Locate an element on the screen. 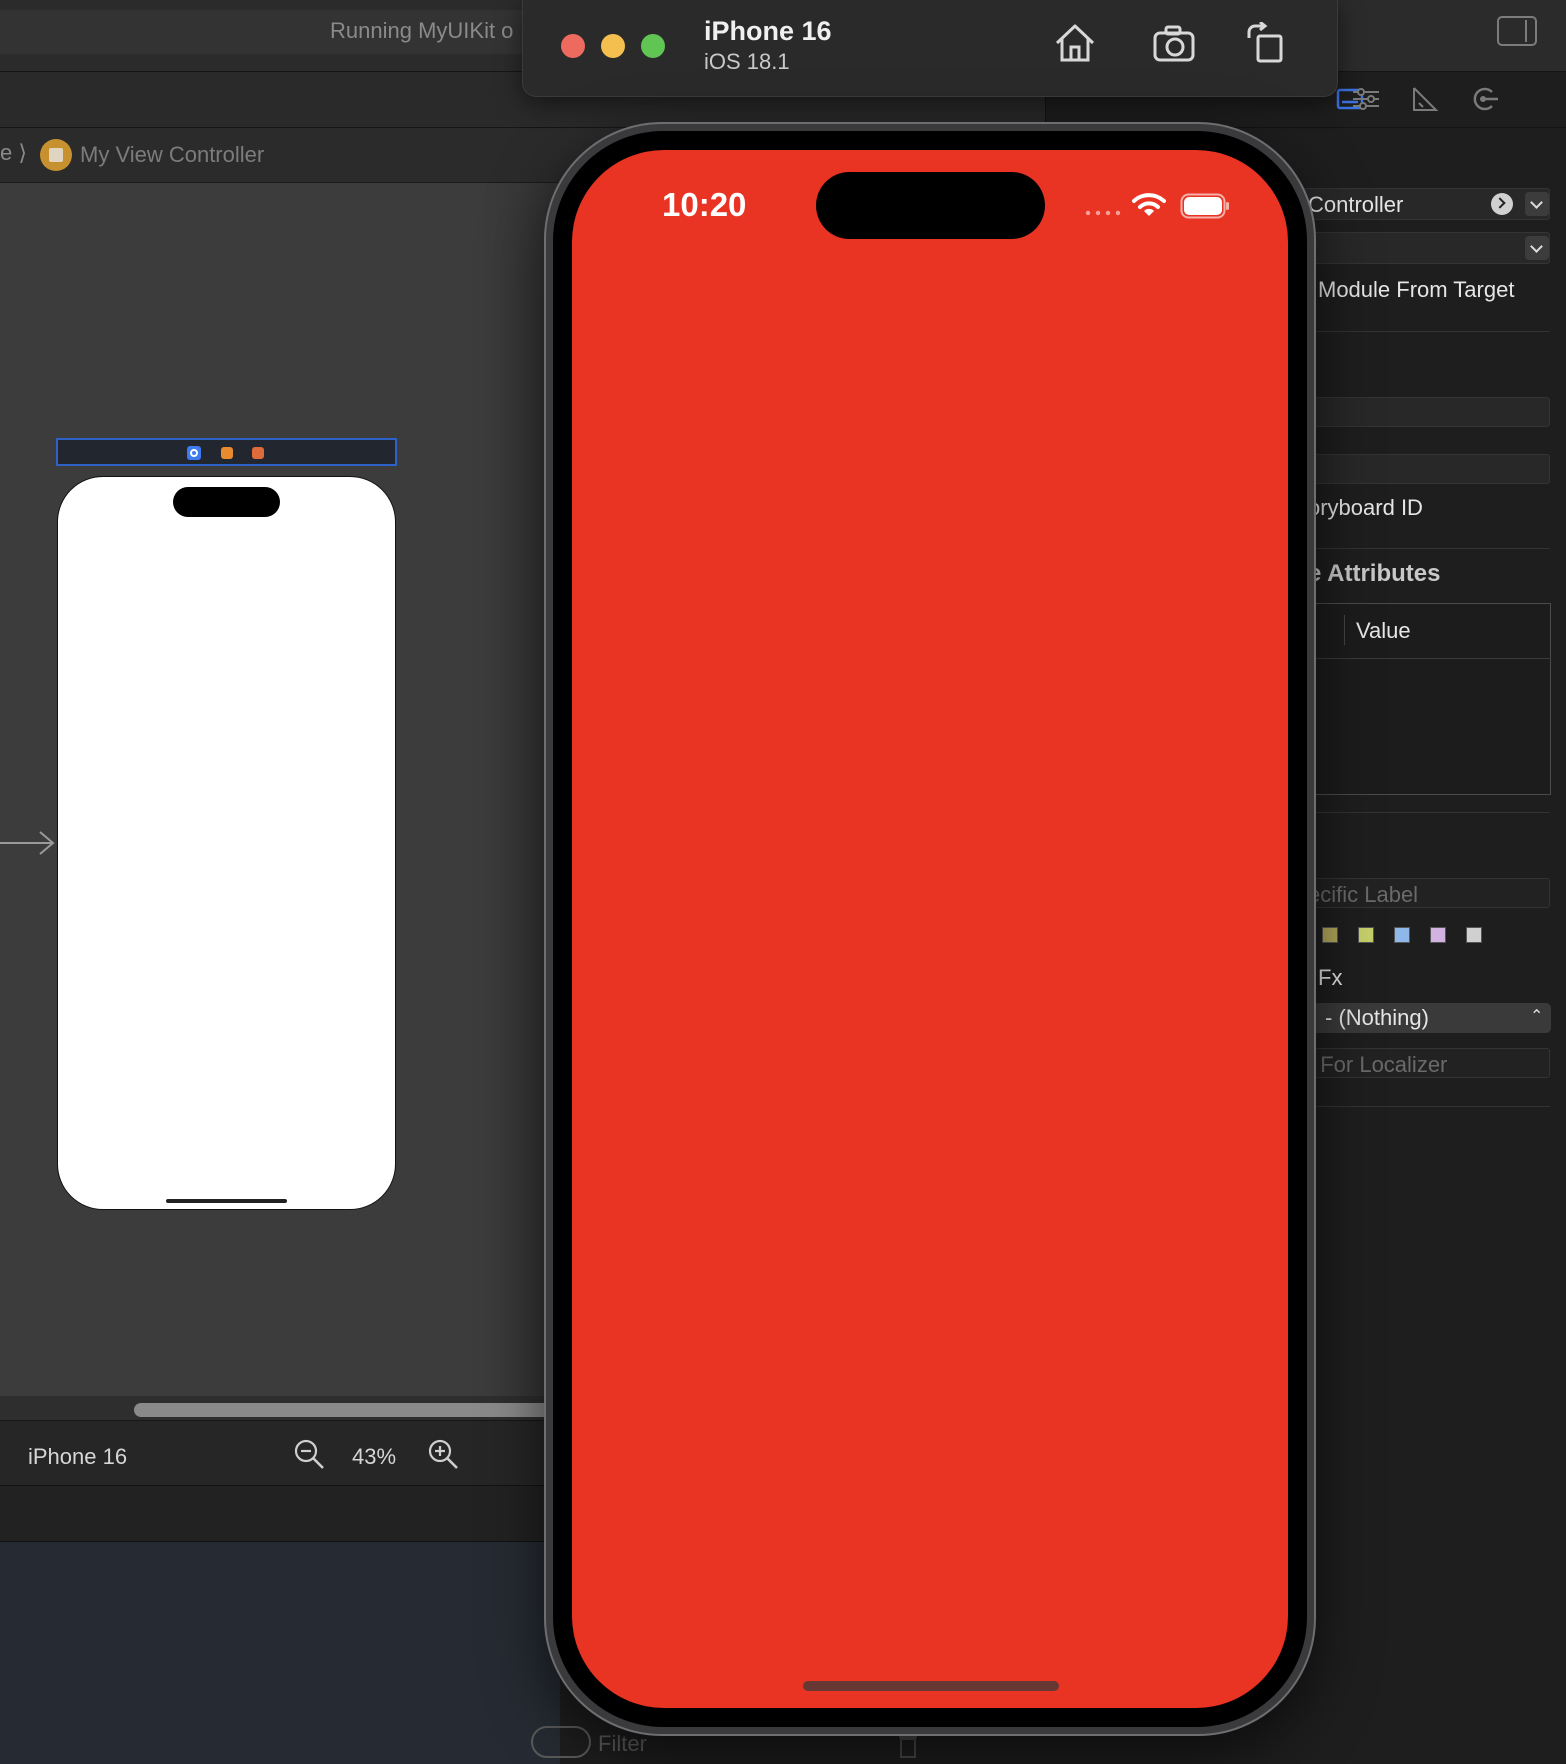 This screenshot has width=1566, height=1764. storyboard-id-field is located at coordinates (1425, 412).